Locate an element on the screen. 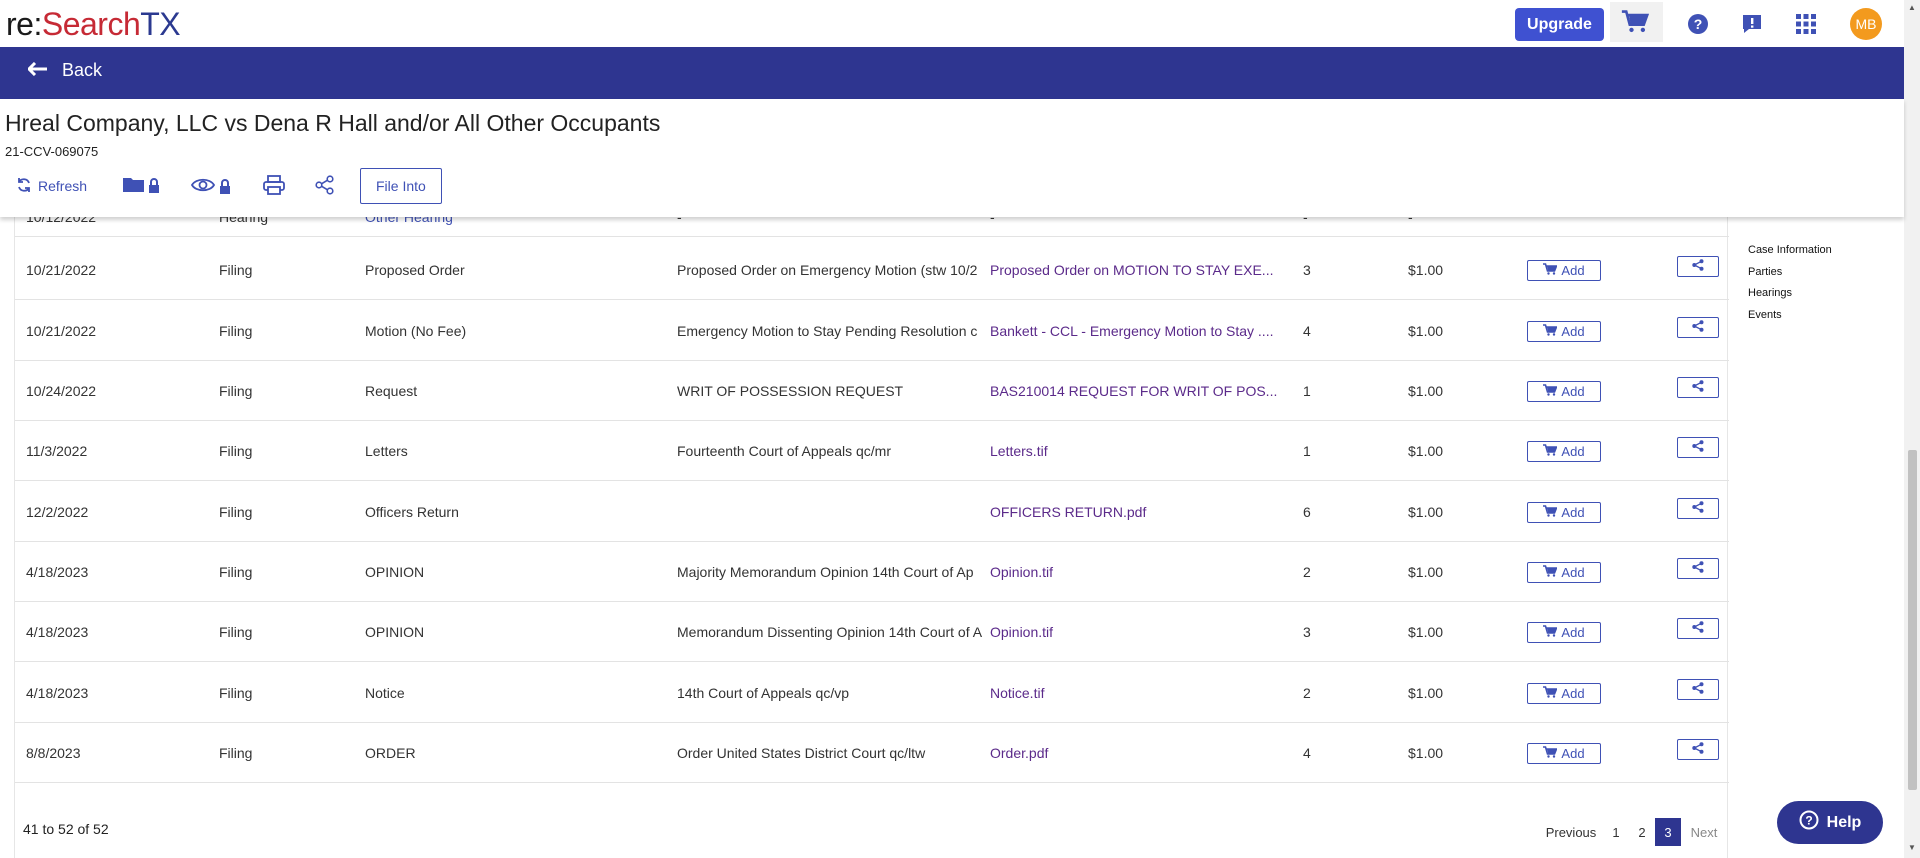  pagination-page-2: 2 is located at coordinates (1642, 832).